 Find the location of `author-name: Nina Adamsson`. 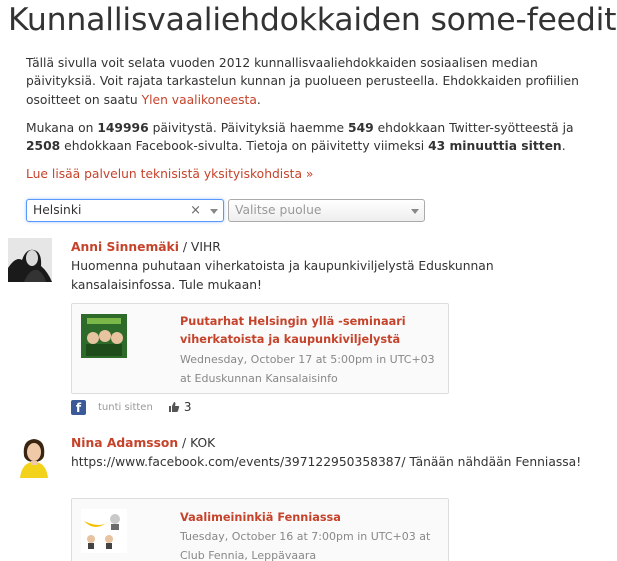

author-name: Nina Adamsson is located at coordinates (124, 443).